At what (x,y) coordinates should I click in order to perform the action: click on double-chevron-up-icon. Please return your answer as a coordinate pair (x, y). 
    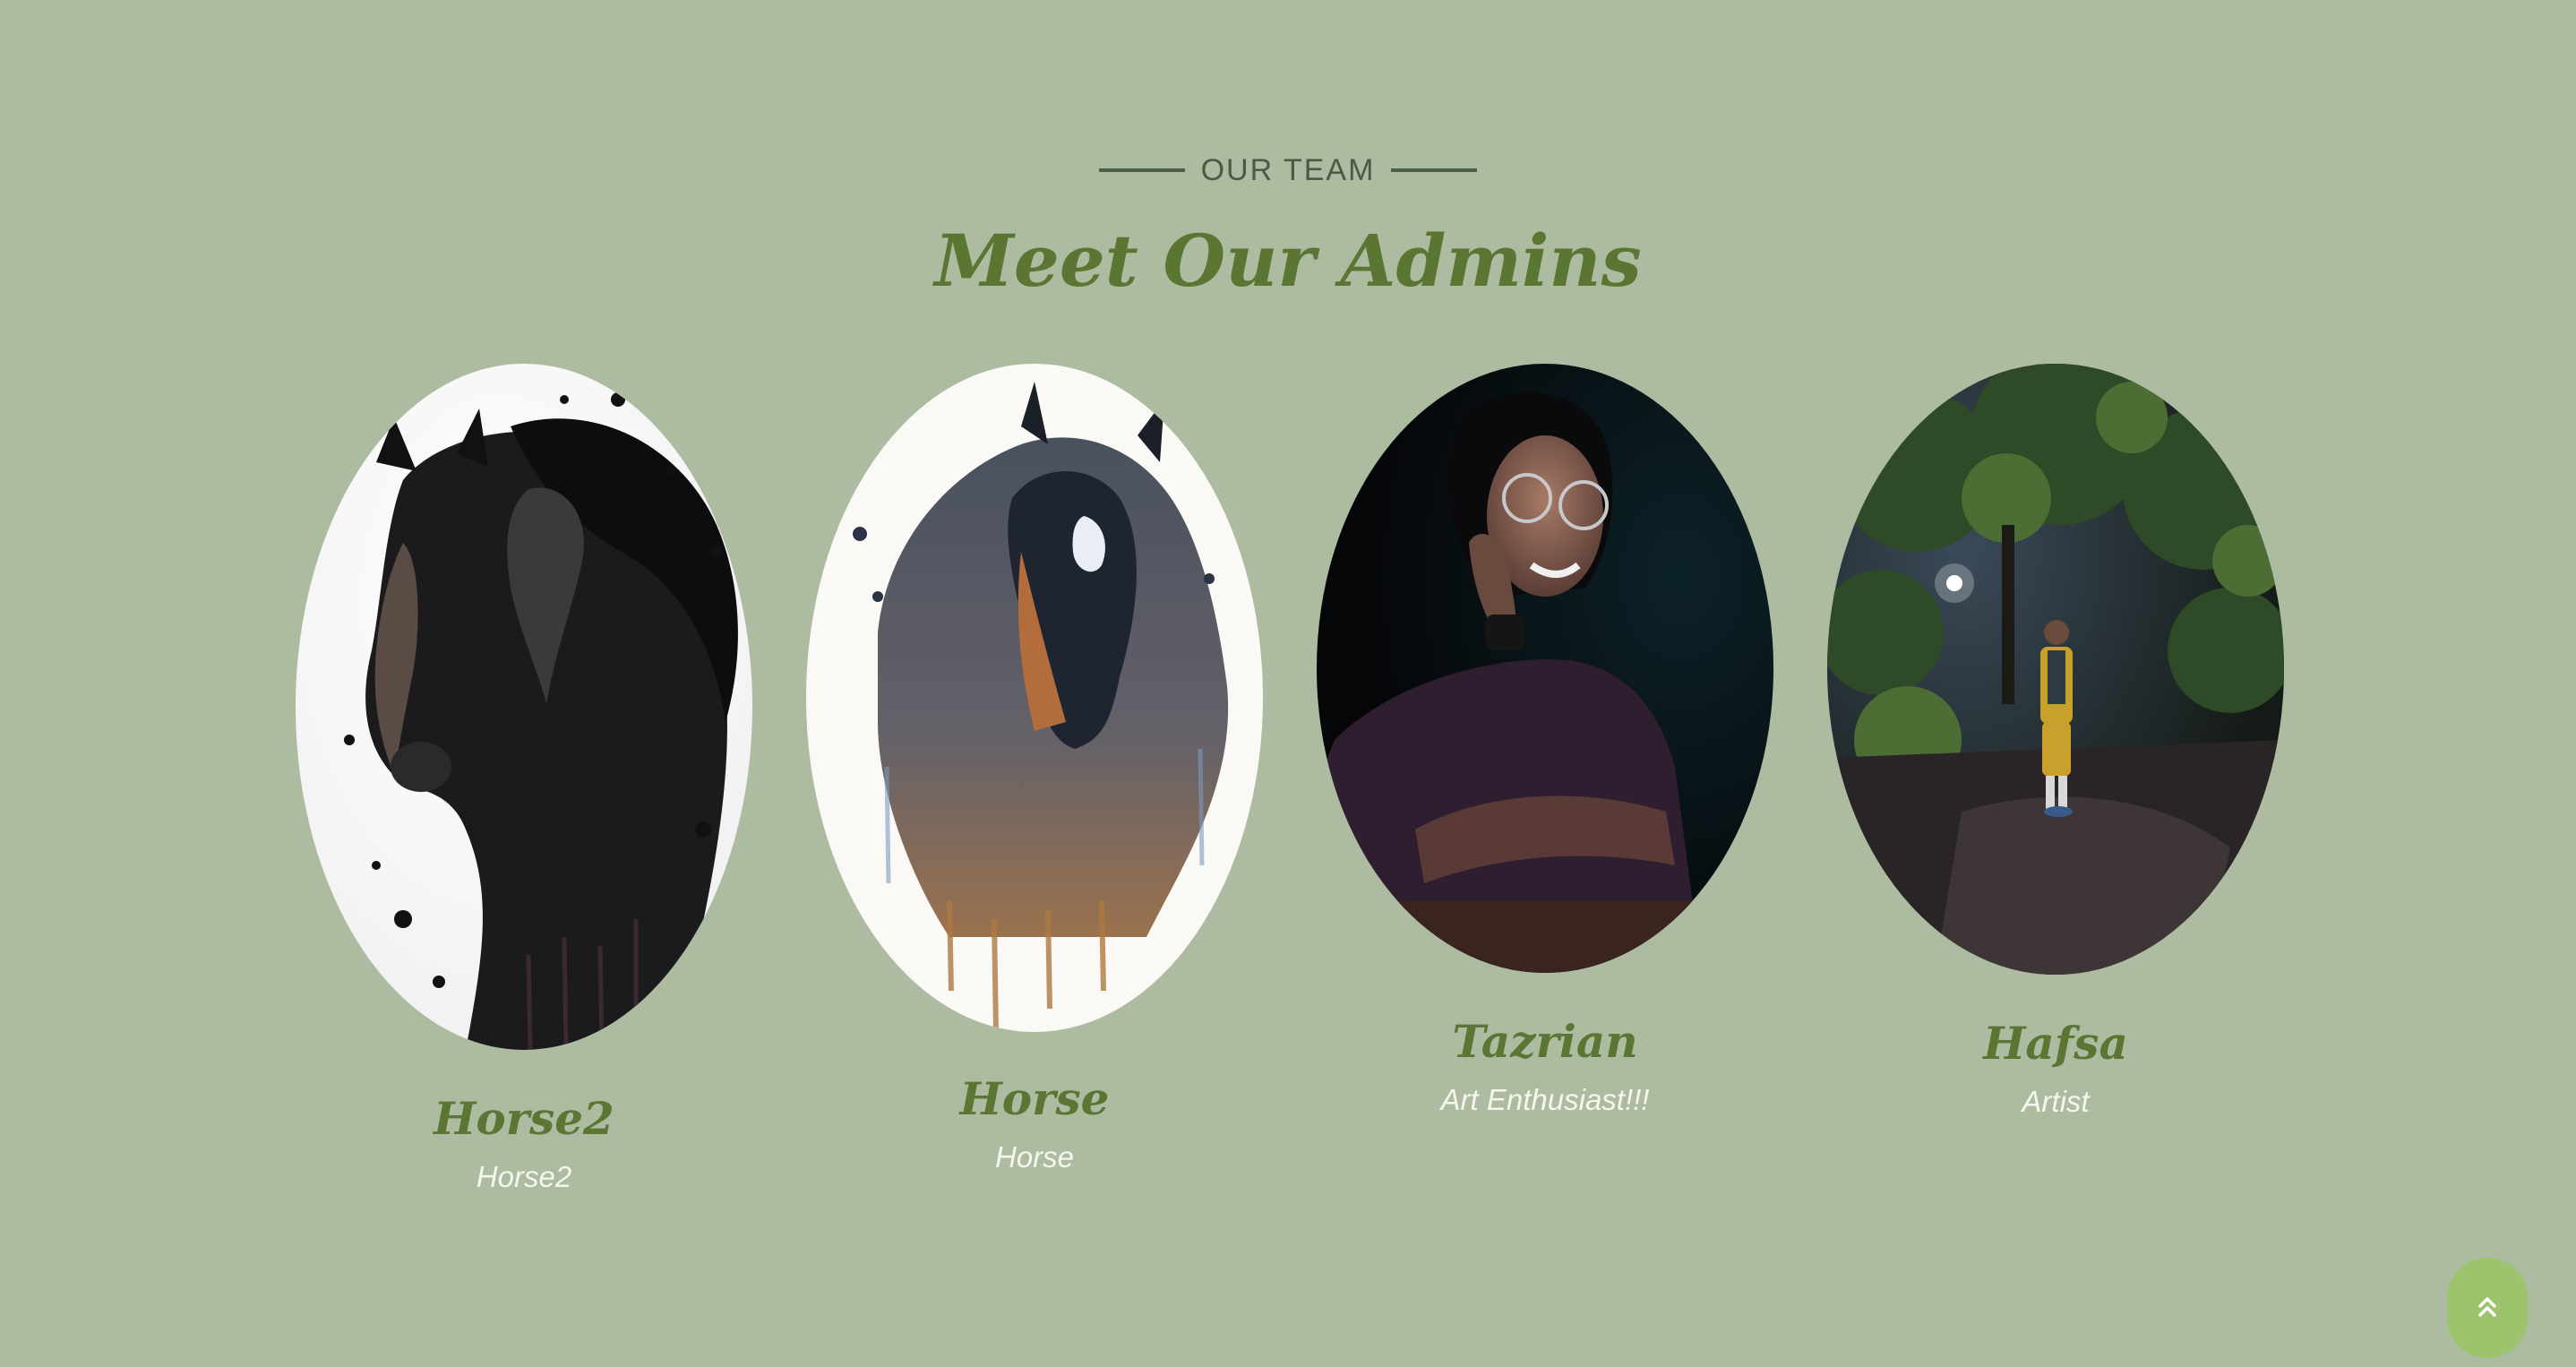
    Looking at the image, I should click on (2487, 1308).